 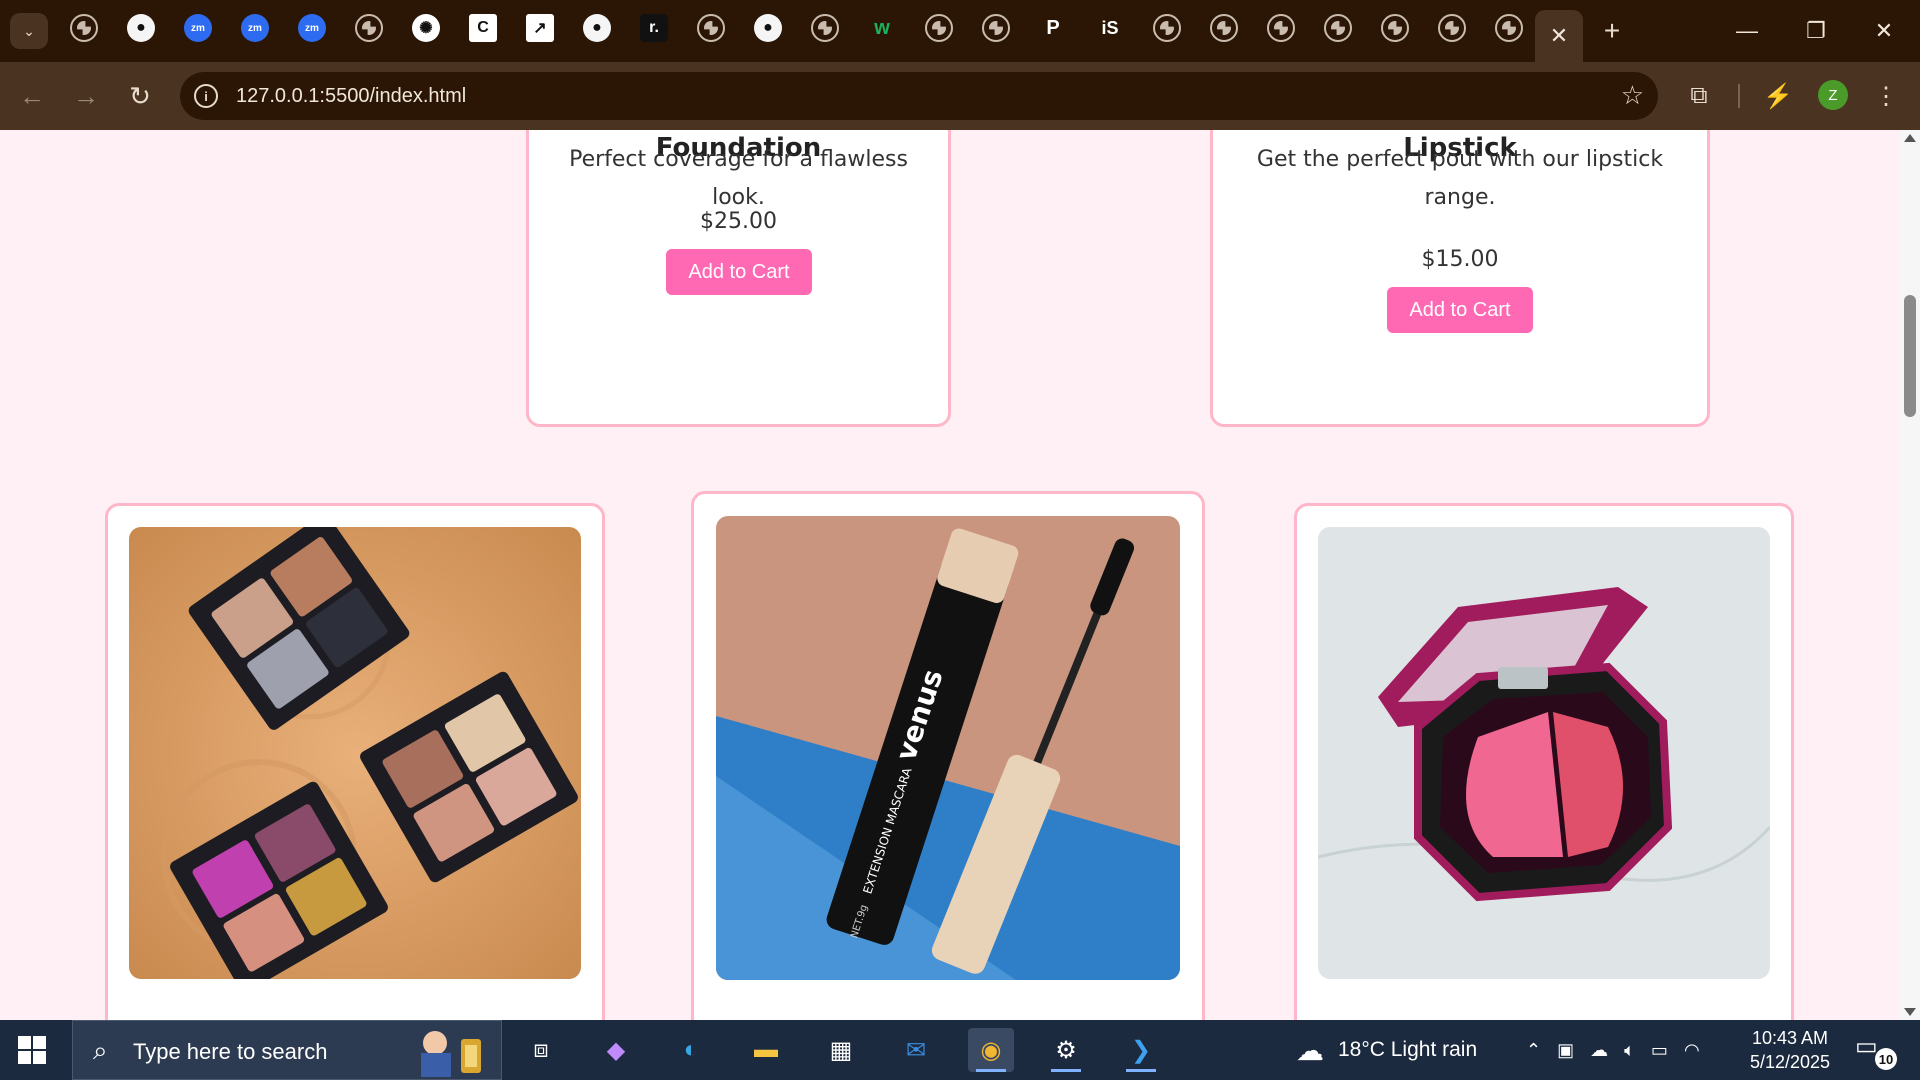 What do you see at coordinates (1699, 96) in the screenshot?
I see `extensions-icon: ⧉` at bounding box center [1699, 96].